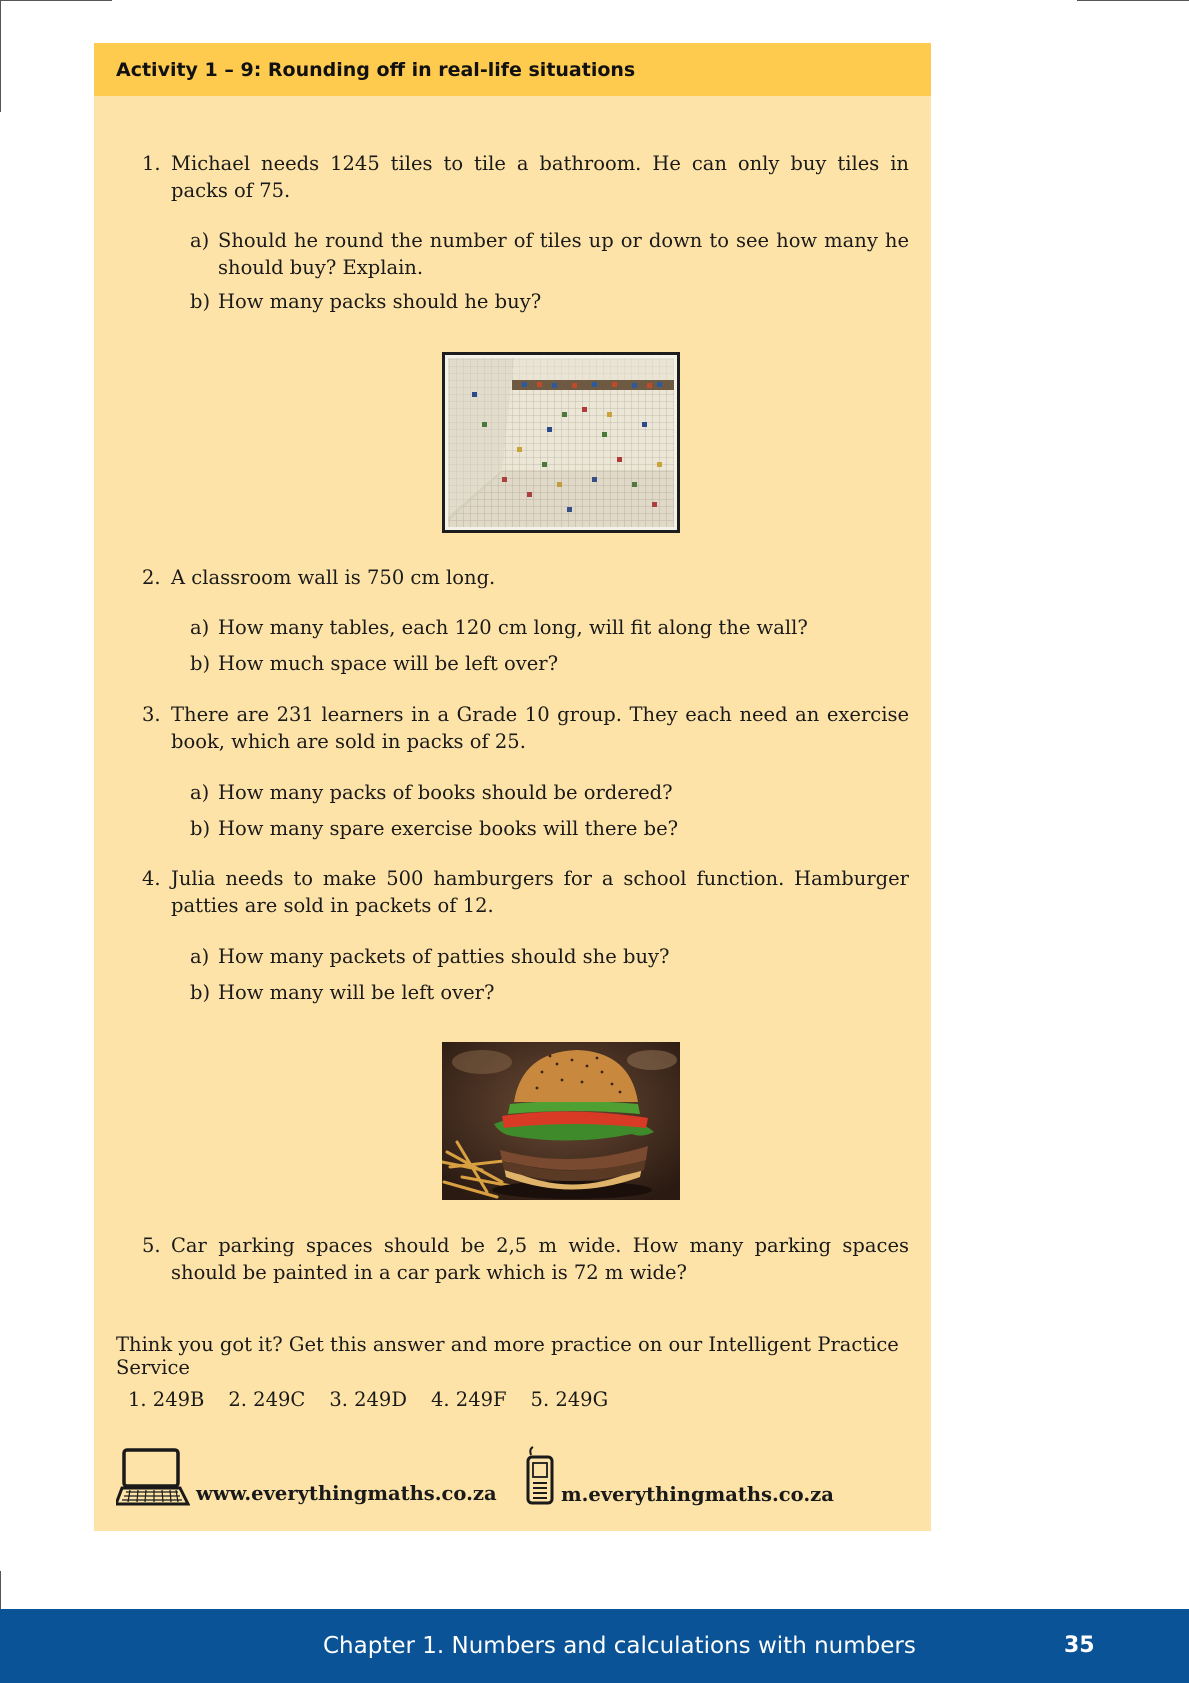 The image size is (1189, 1683). What do you see at coordinates (561, 442) in the screenshot?
I see `bathroom-tiles-photo` at bounding box center [561, 442].